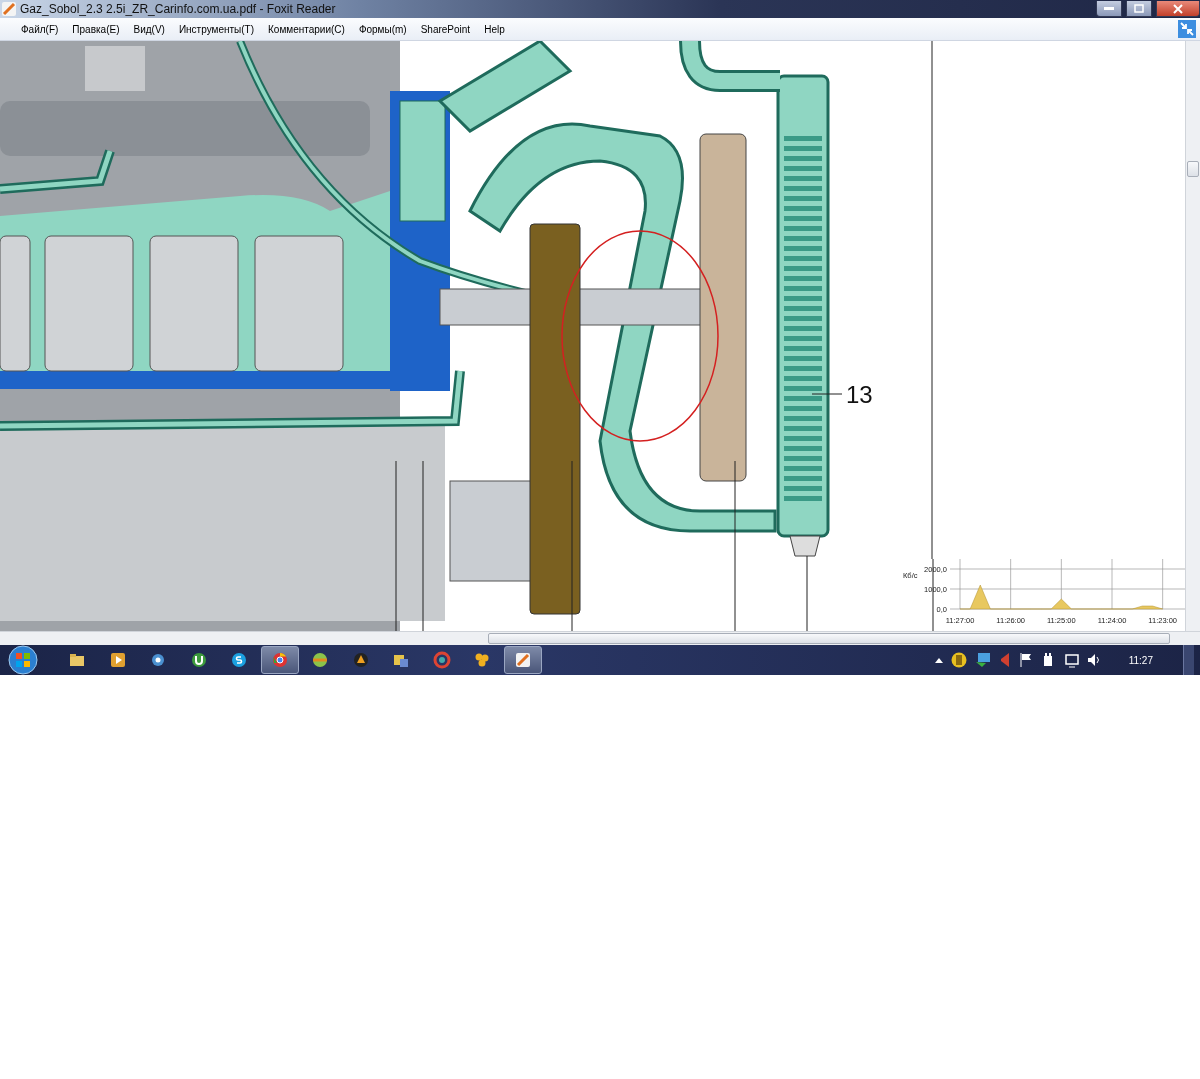  Describe the element at coordinates (982, 660) in the screenshot. I see `network-icon` at that location.